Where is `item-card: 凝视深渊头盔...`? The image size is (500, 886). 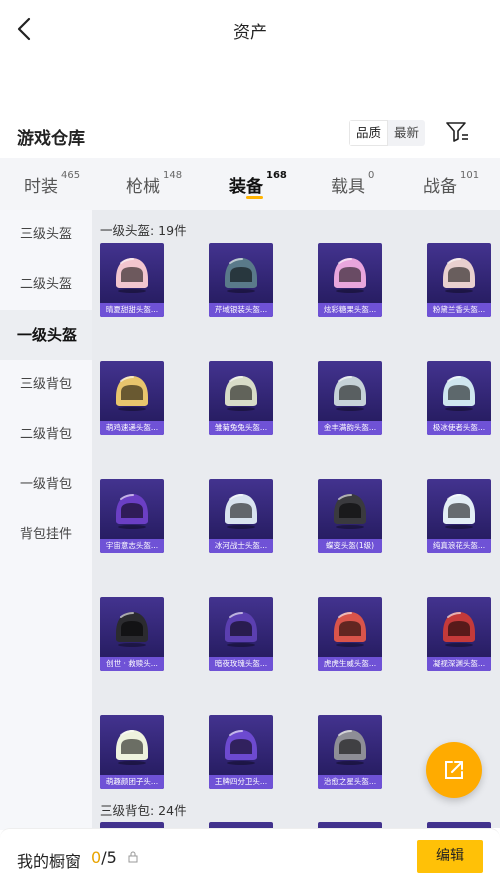 item-card: 凝视深渊头盔... is located at coordinates (459, 634).